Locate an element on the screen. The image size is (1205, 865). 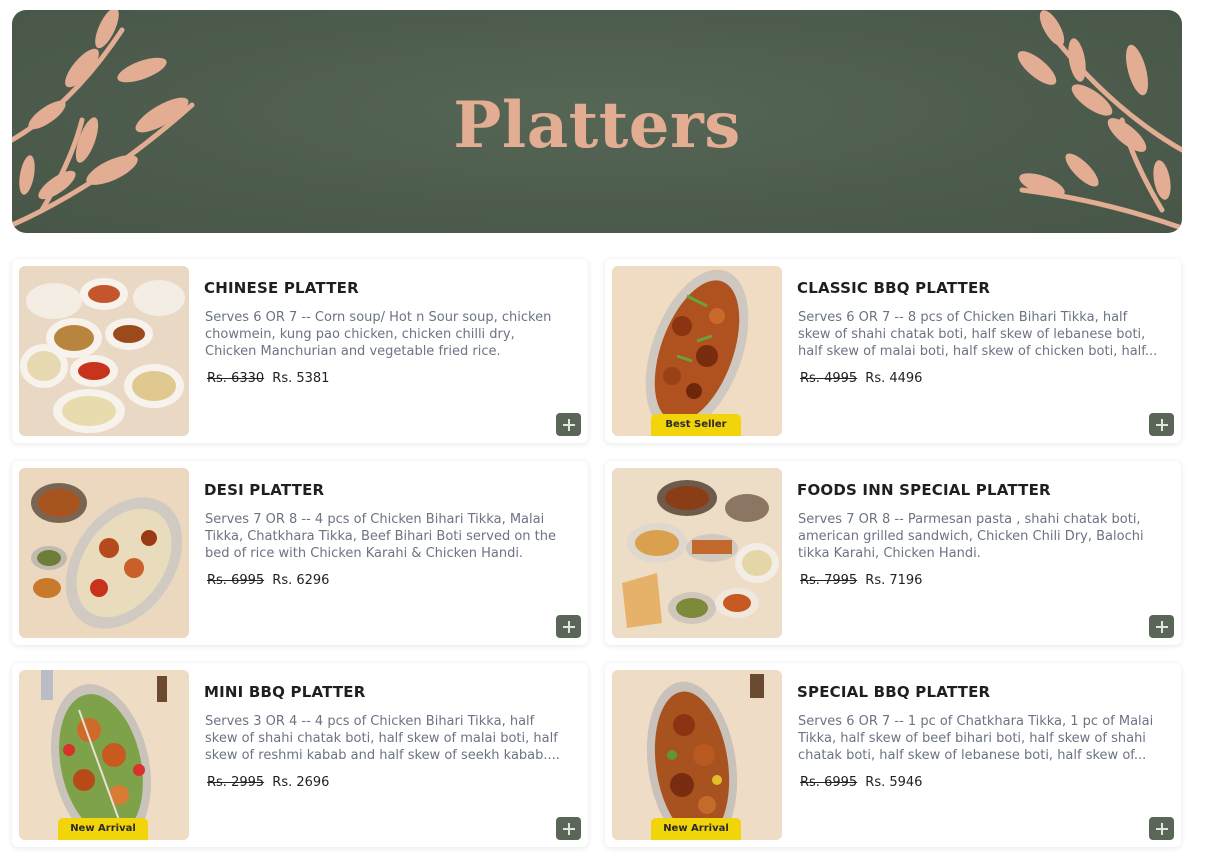
price-group: Rs. 2995 Rs. 2696 is located at coordinates (268, 782).